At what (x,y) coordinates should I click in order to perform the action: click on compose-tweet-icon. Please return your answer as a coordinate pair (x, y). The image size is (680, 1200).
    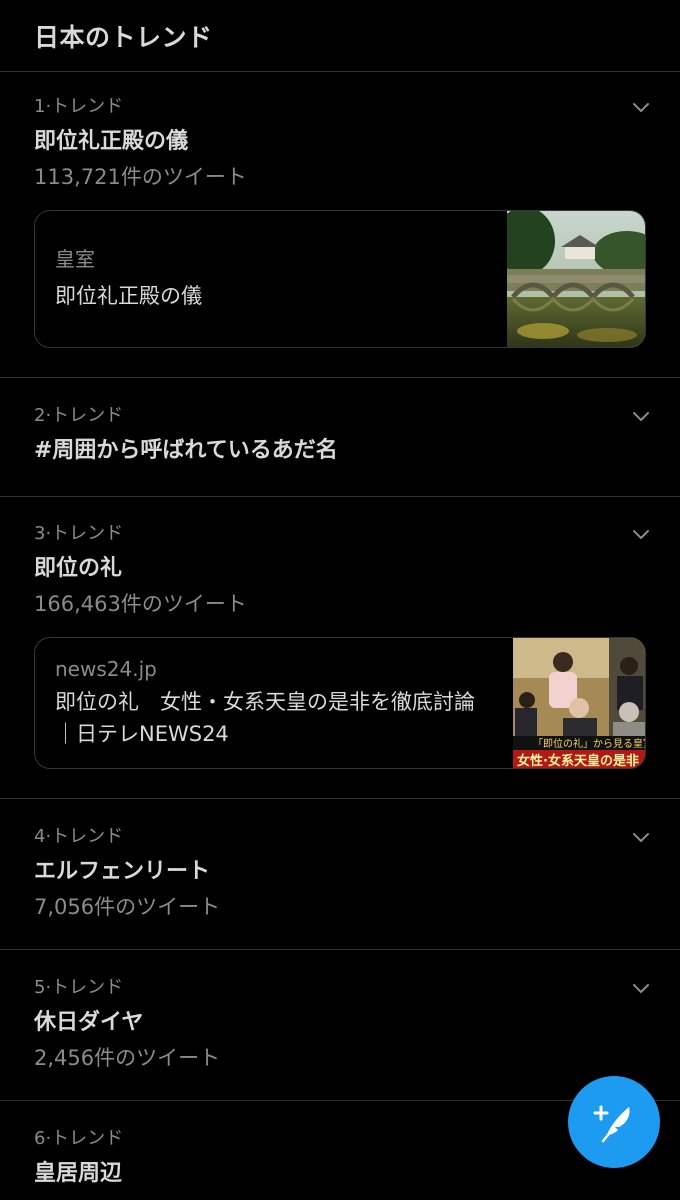
    Looking at the image, I should click on (611, 1124).